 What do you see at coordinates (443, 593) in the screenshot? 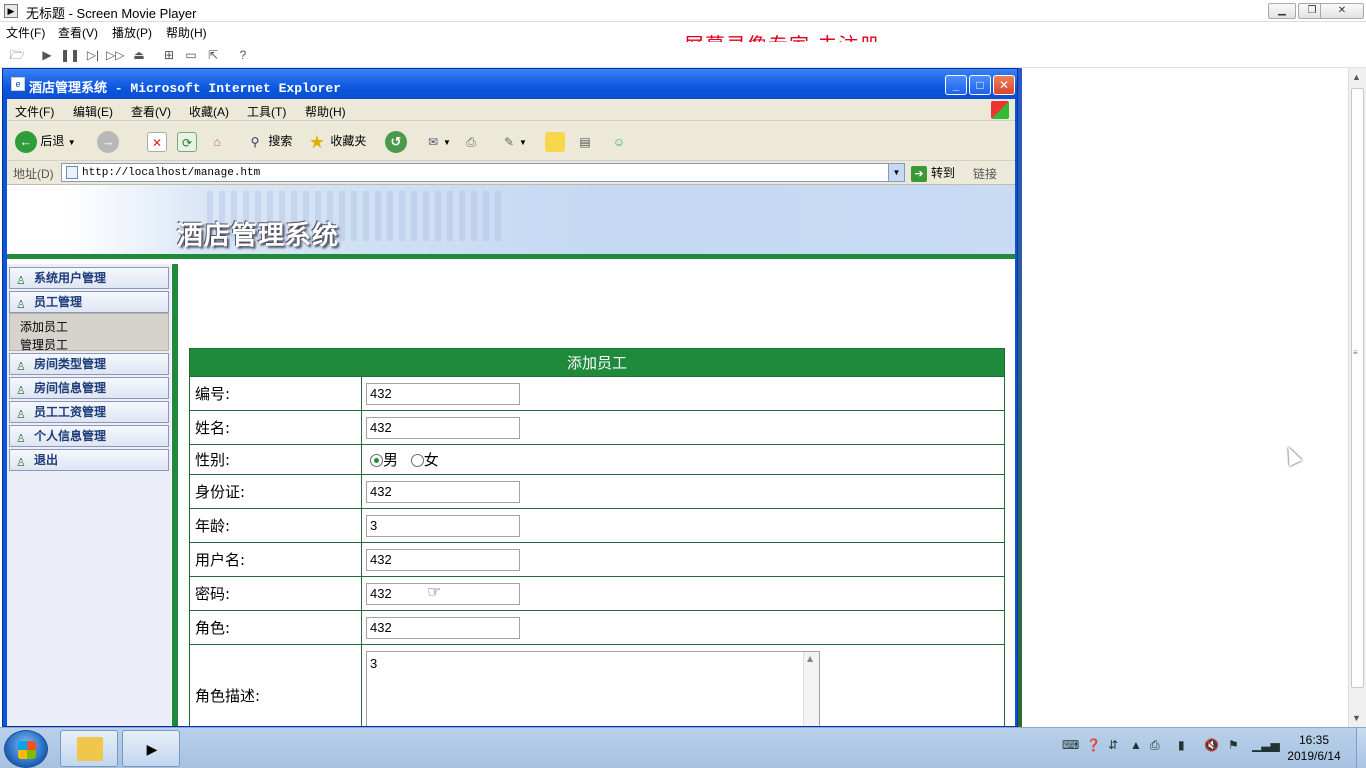
I see `password-field` at bounding box center [443, 593].